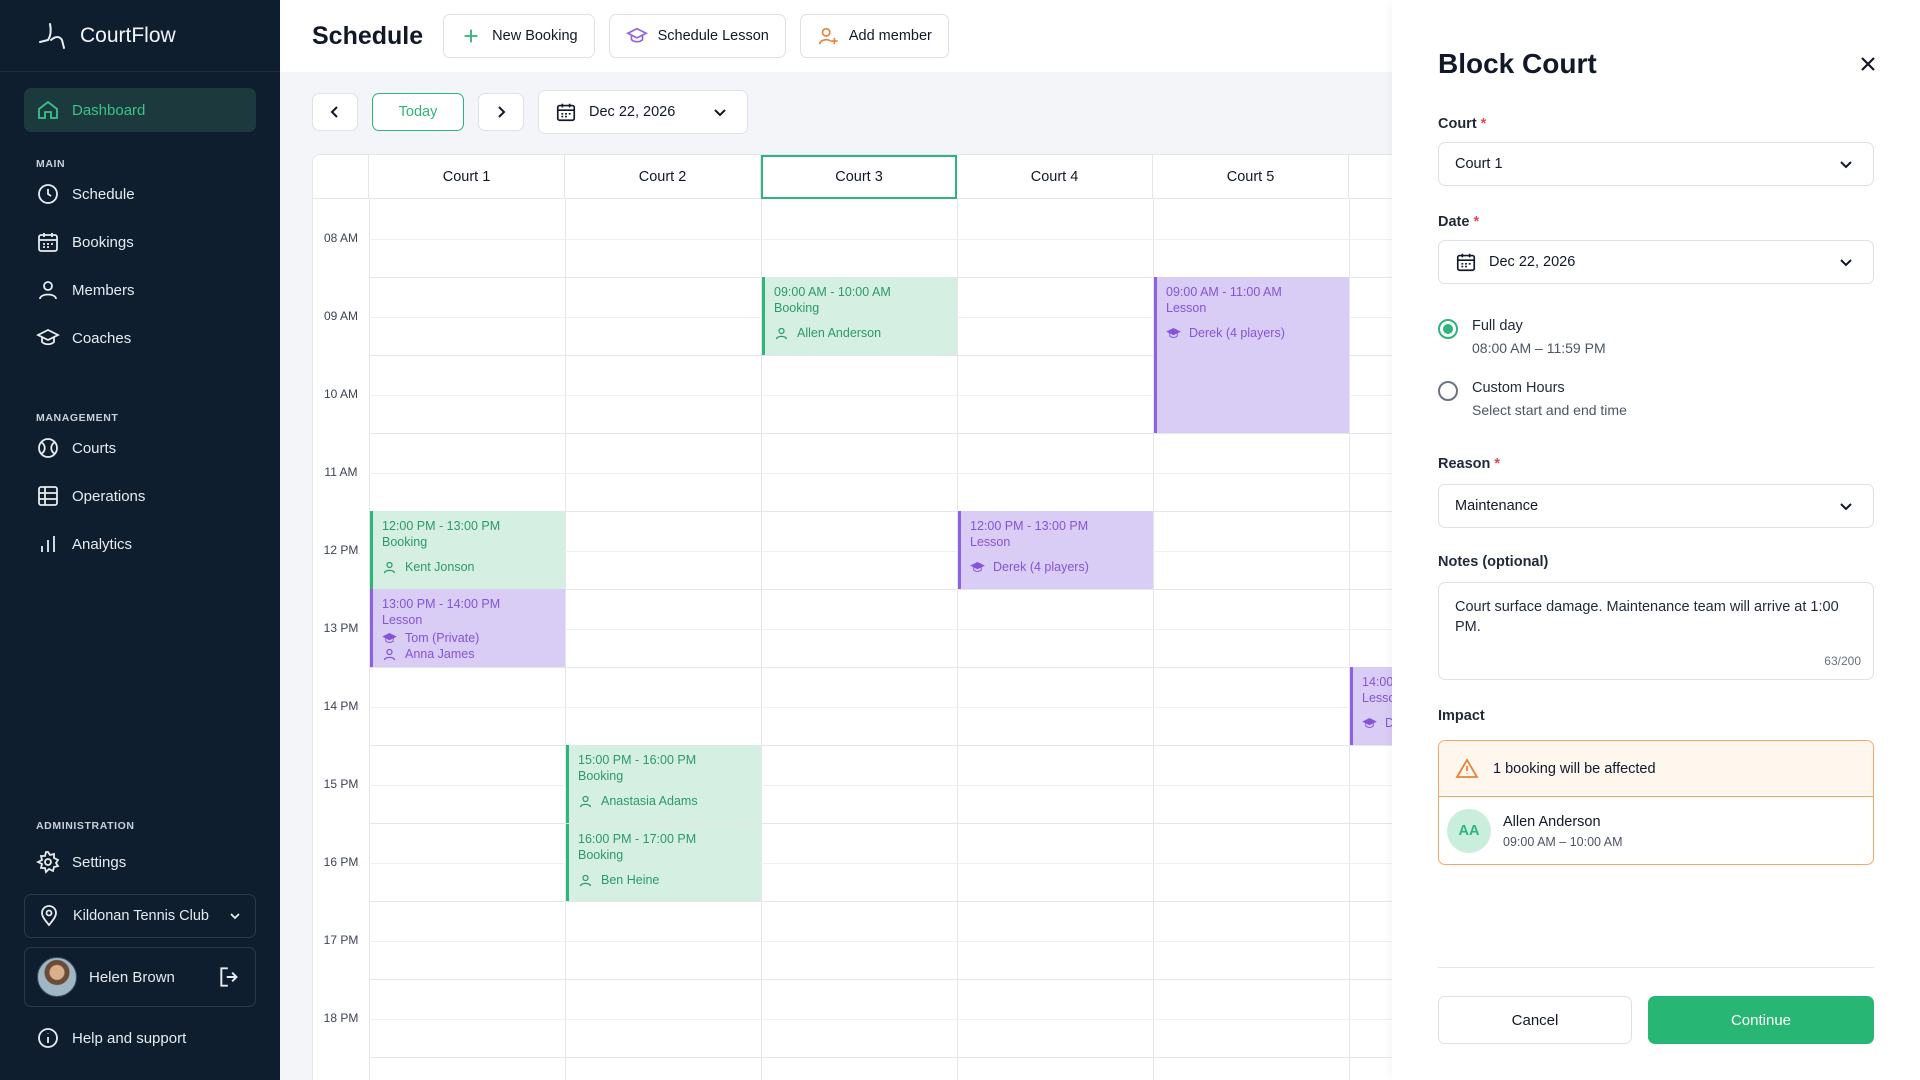  Describe the element at coordinates (1535, 1020) in the screenshot. I see `cancel-button: Cancel` at that location.